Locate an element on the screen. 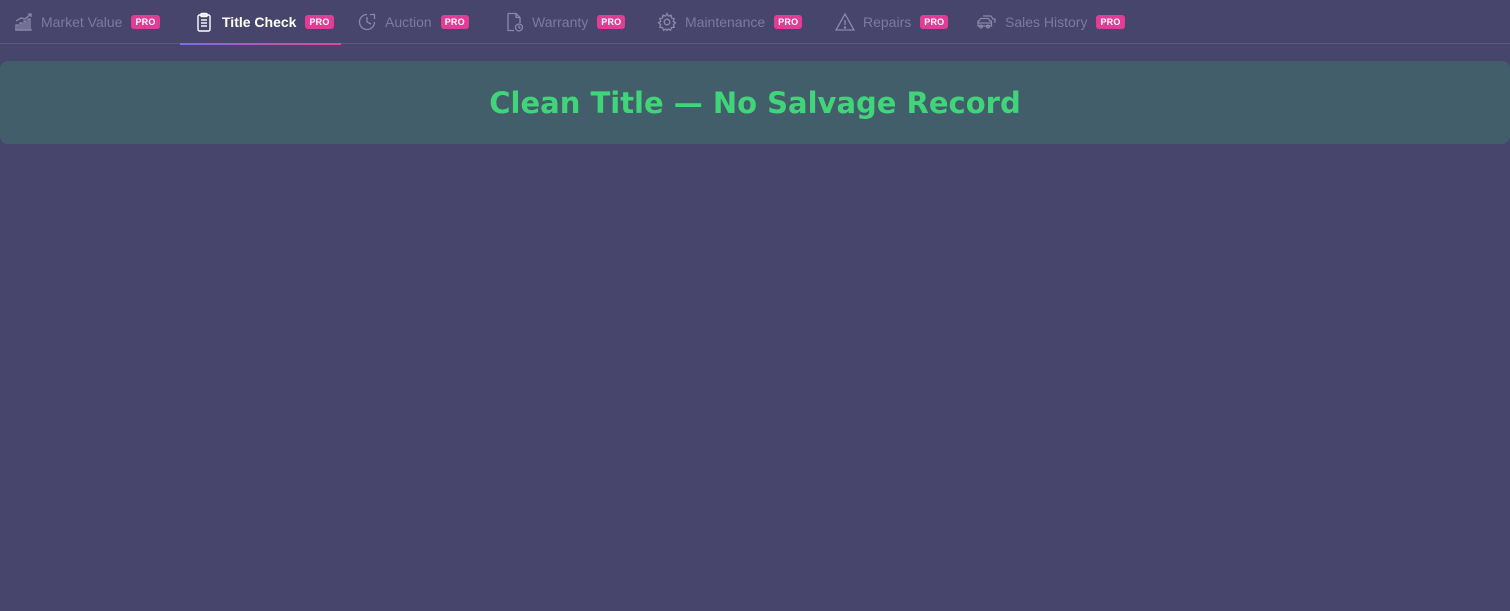  tab-bar: Market Value PRO Title Check PRO Auction is located at coordinates (755, 22).